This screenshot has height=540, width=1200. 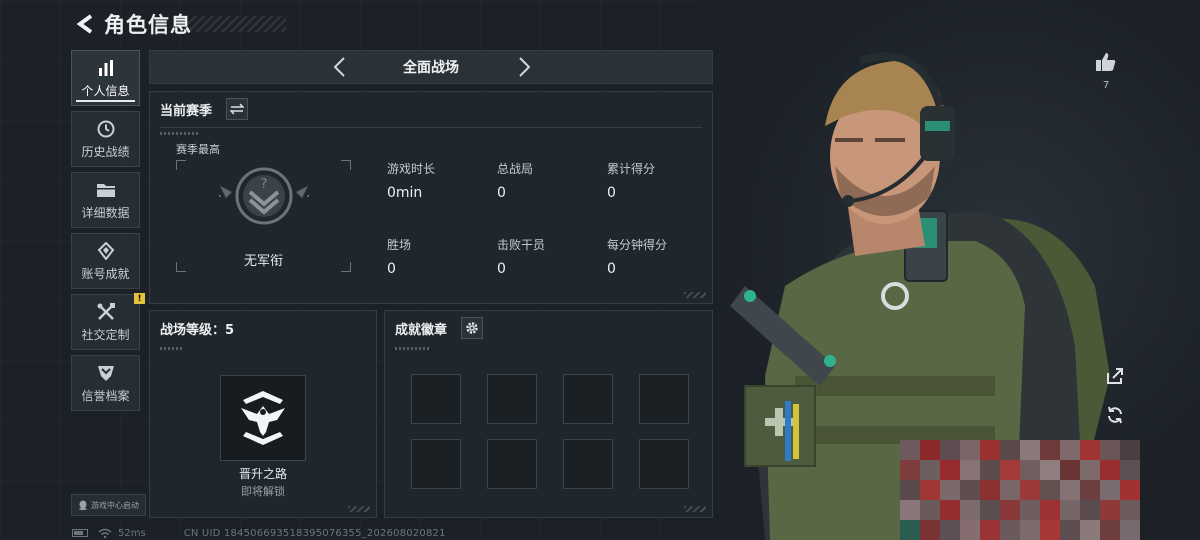 I want to click on ping-value: 52ms, so click(x=132, y=533).